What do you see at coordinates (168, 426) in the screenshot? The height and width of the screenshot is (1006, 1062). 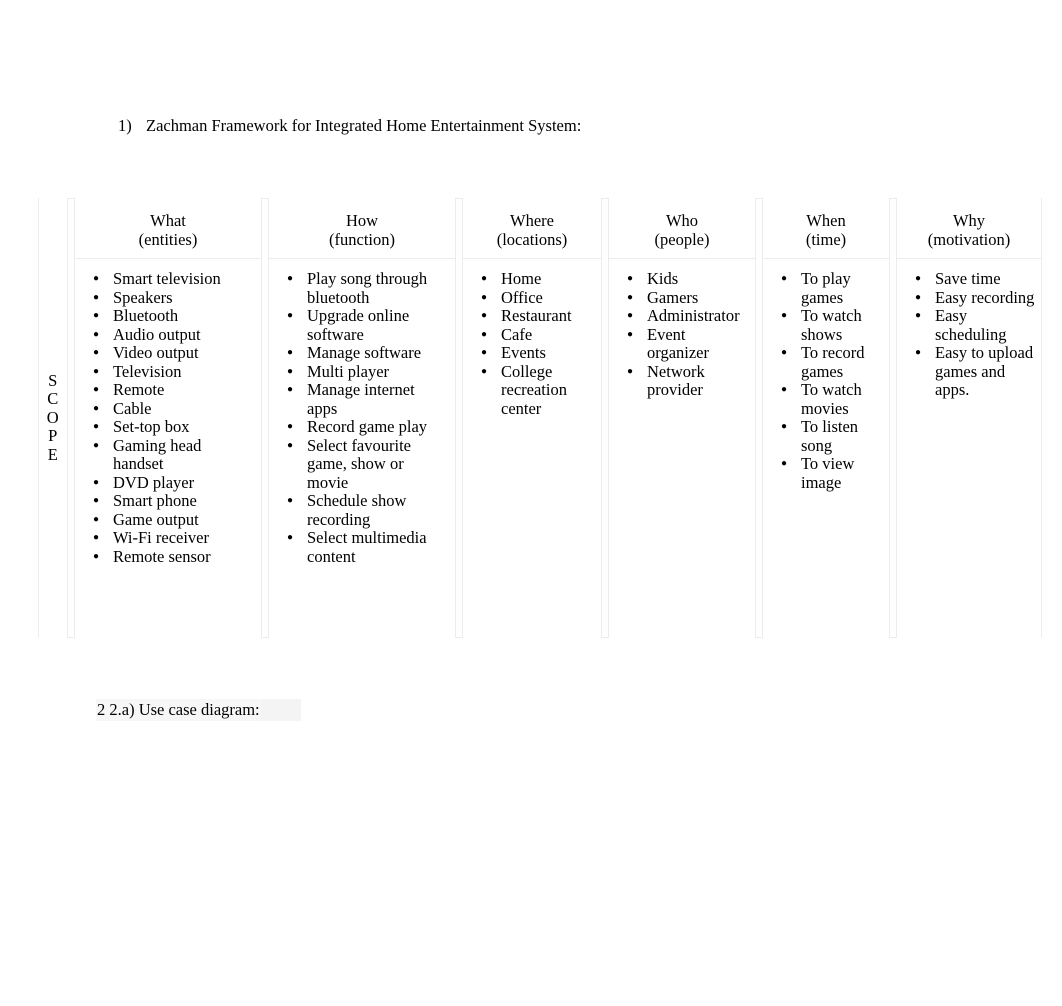 I see `list-item: Set-top box` at bounding box center [168, 426].